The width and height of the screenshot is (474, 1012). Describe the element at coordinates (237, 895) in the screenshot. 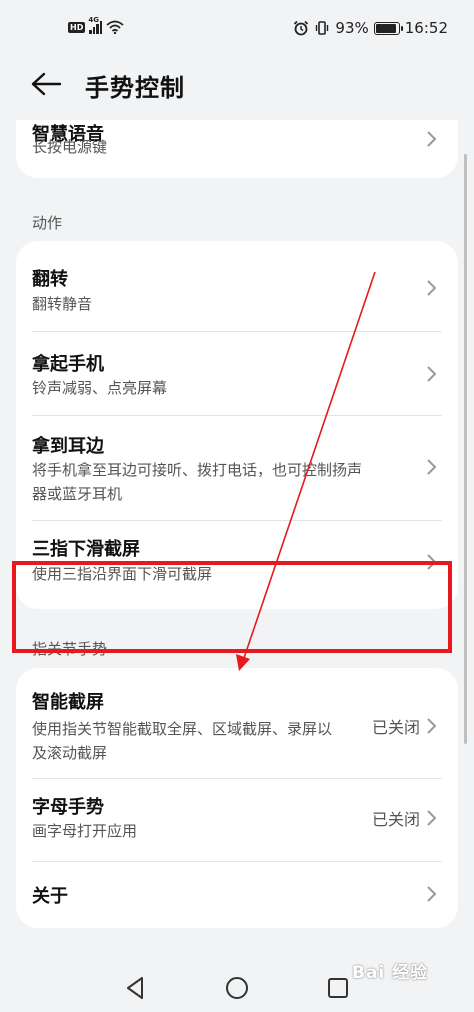

I see `row-about: 关于` at that location.